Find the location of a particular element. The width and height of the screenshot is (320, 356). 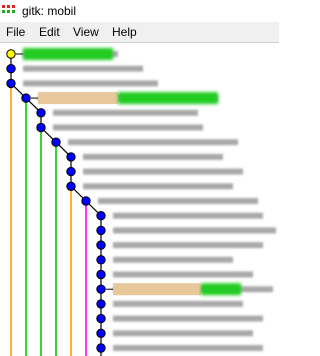

menu-edit: Edit is located at coordinates (49, 32).